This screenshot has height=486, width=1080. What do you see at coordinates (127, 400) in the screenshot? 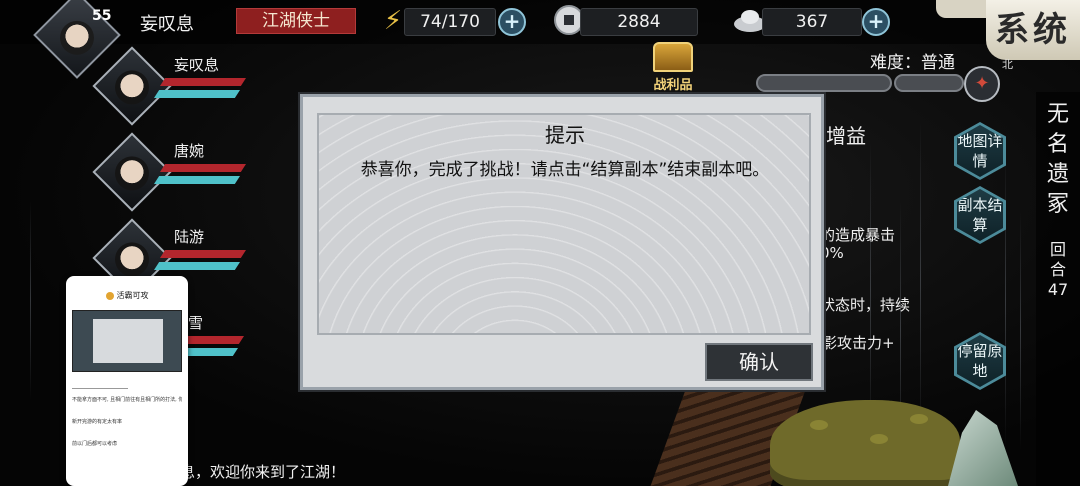
I see `floating-text-line: 不能拿方面不可, 且相门前往有且相门所的打法, 你能` at bounding box center [127, 400].